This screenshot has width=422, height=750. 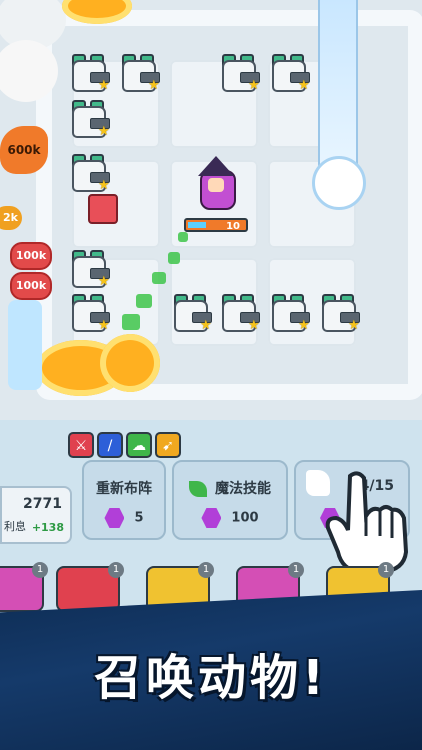 I want to click on boss-hp-label: 600k, so click(x=24, y=150).